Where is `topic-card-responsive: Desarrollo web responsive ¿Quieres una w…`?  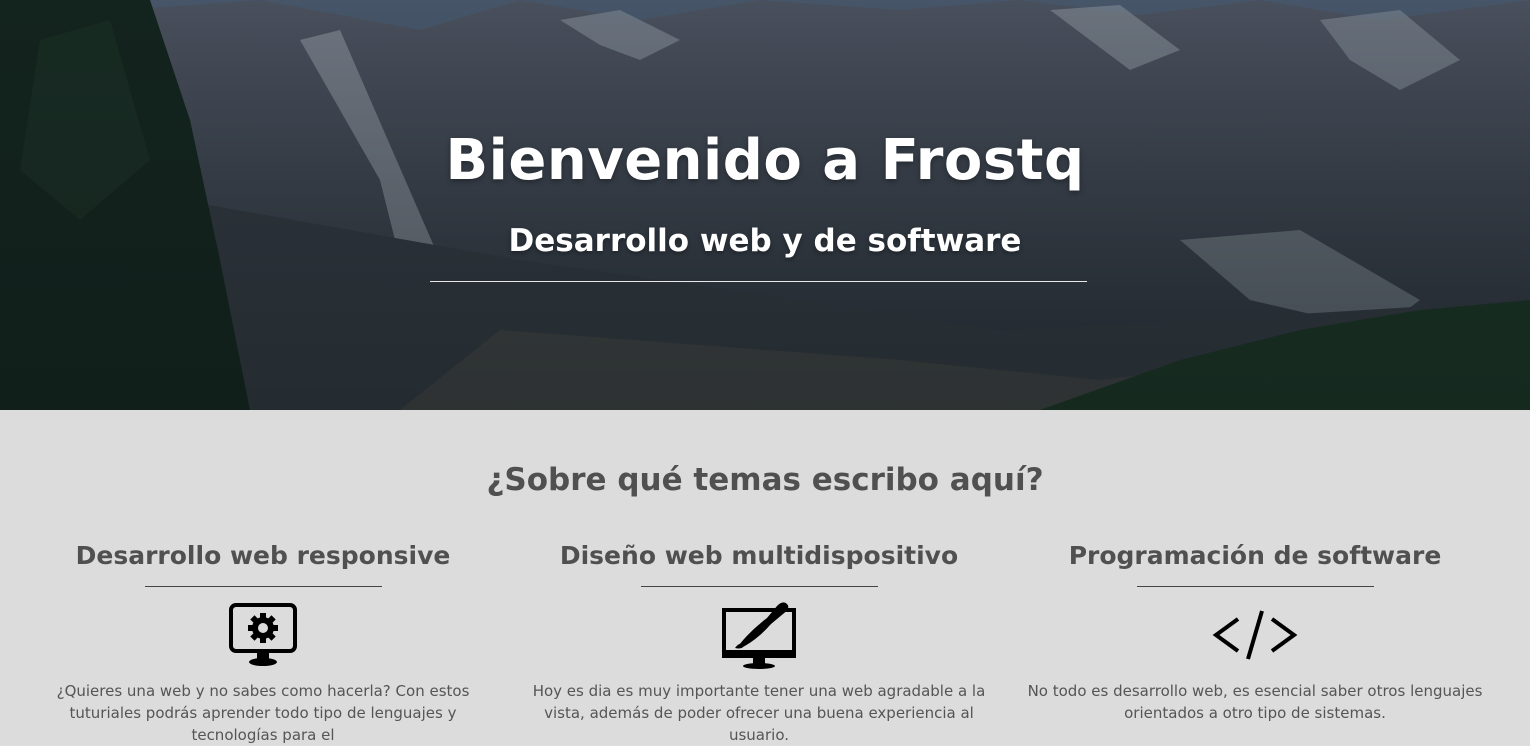
topic-card-responsive: Desarrollo web responsive ¿Quieres una w… is located at coordinates (263, 642).